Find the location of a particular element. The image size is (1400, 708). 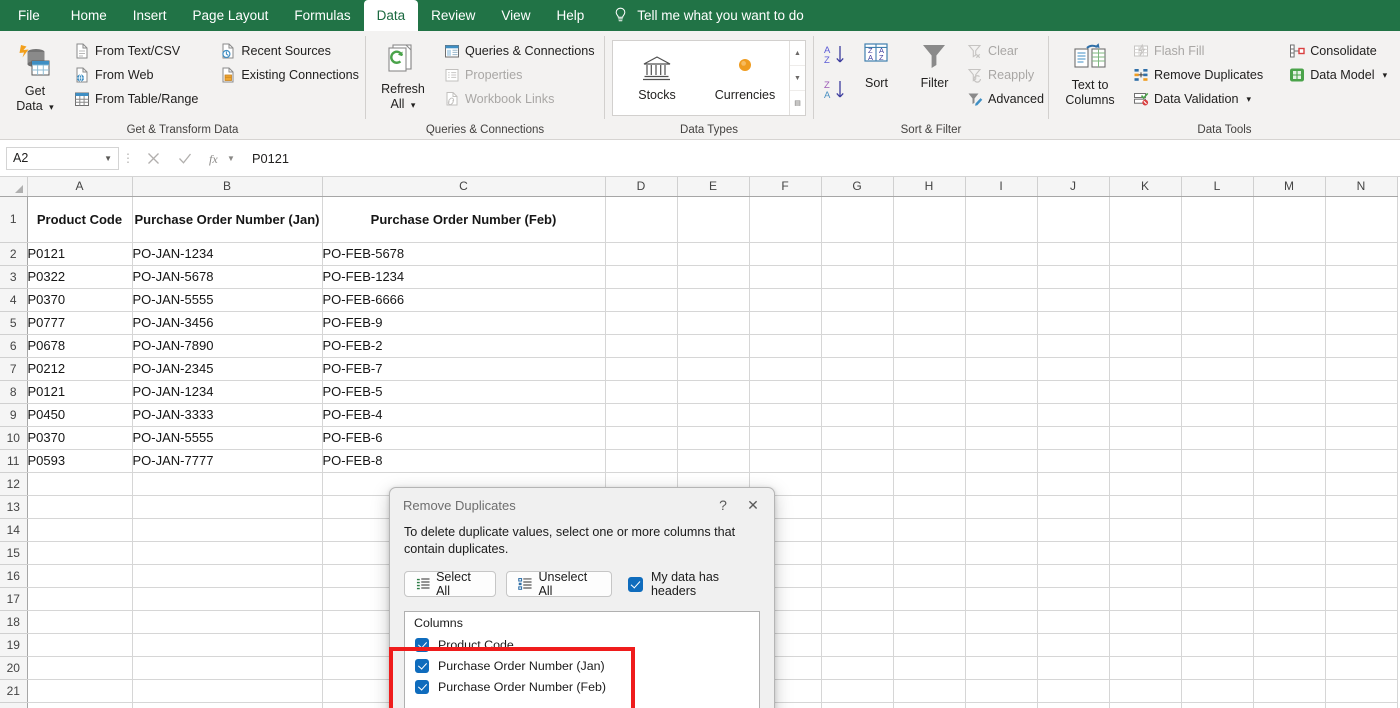

cell-m17 is located at coordinates (1289, 599).